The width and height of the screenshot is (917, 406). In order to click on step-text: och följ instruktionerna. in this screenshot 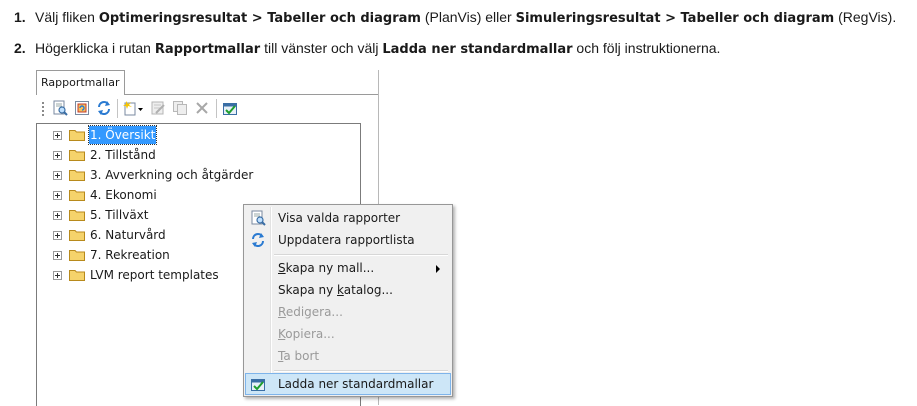, I will do `click(646, 48)`.